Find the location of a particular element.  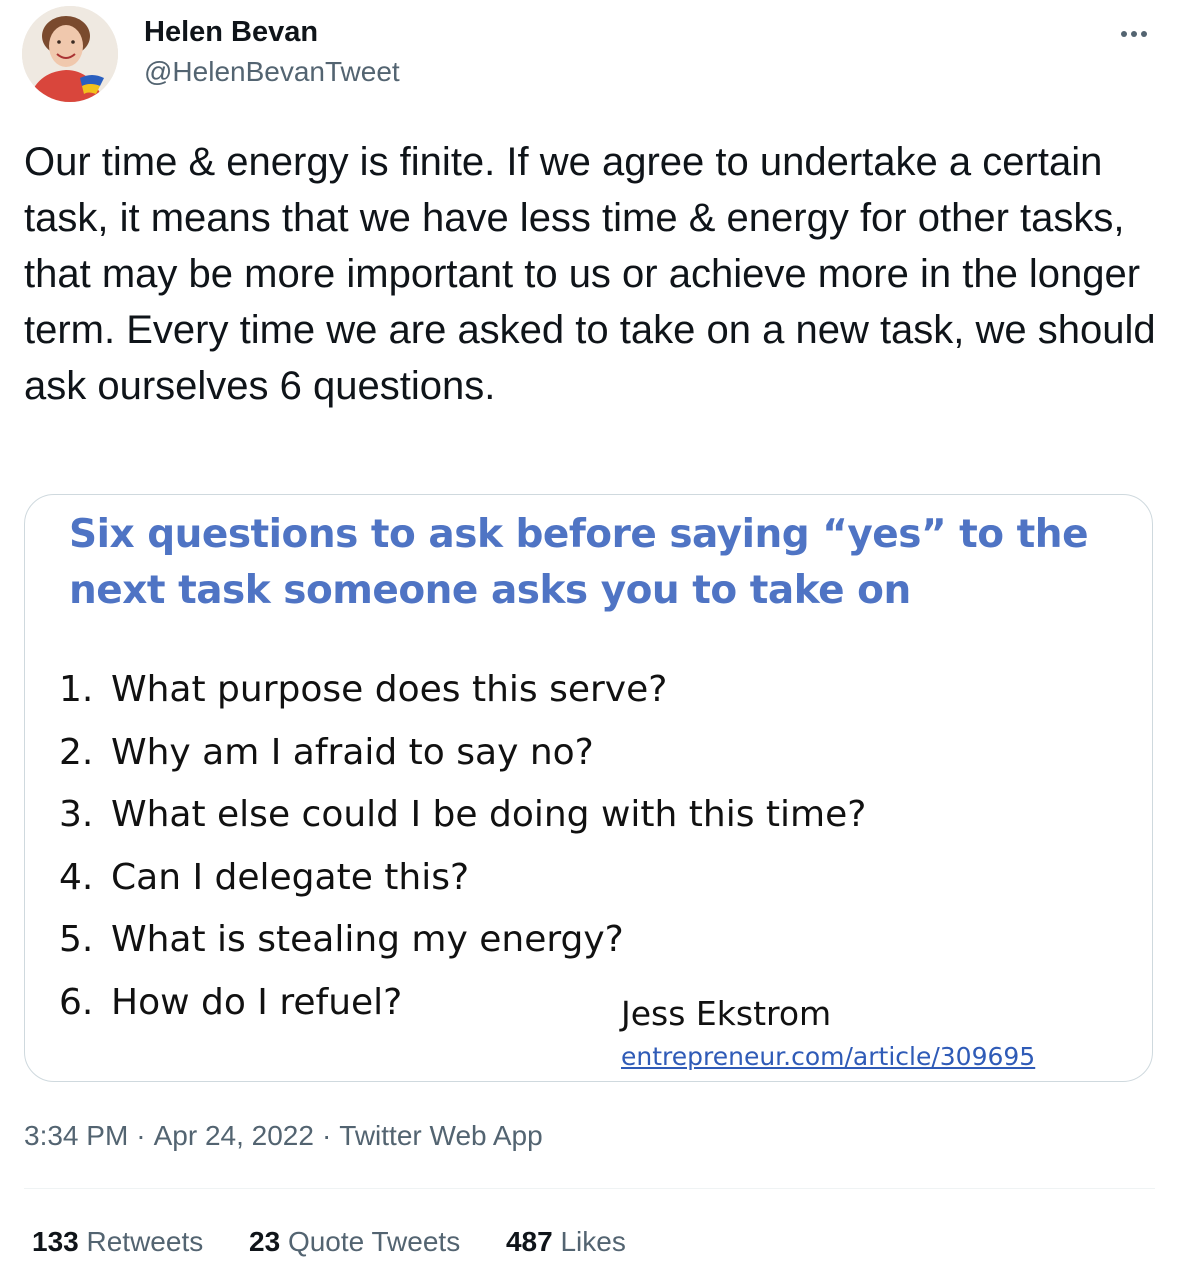

list-number: 4. is located at coordinates (76, 877).